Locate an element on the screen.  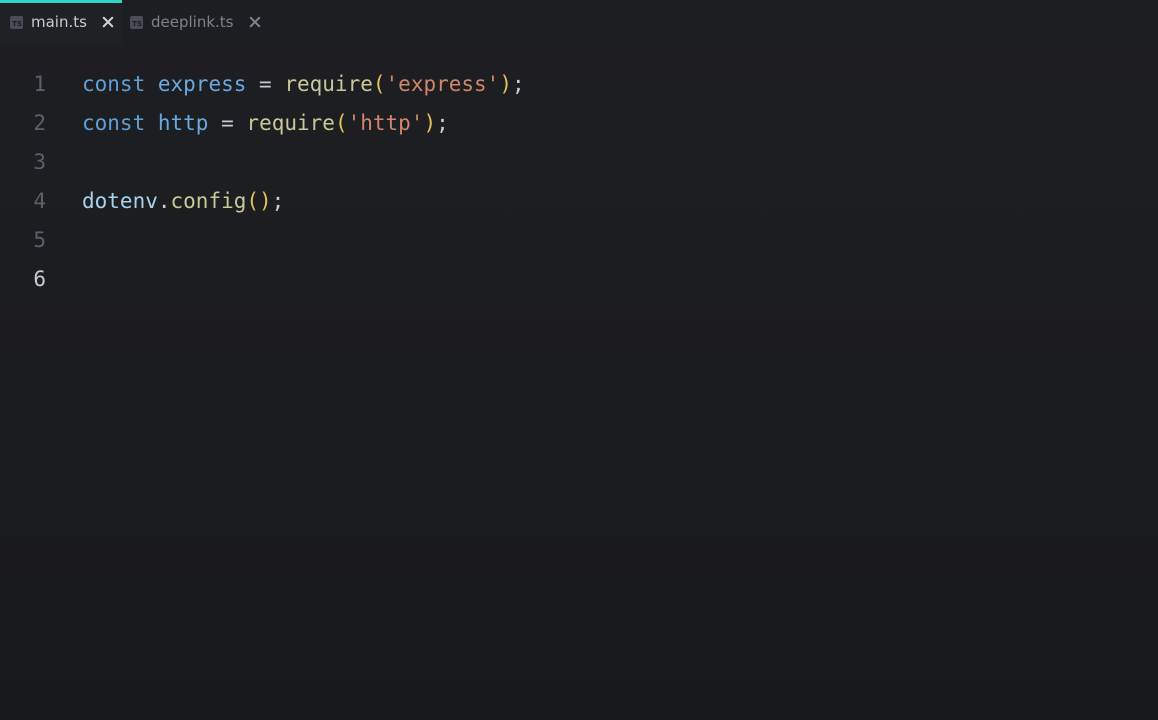
paren: () is located at coordinates (259, 200).